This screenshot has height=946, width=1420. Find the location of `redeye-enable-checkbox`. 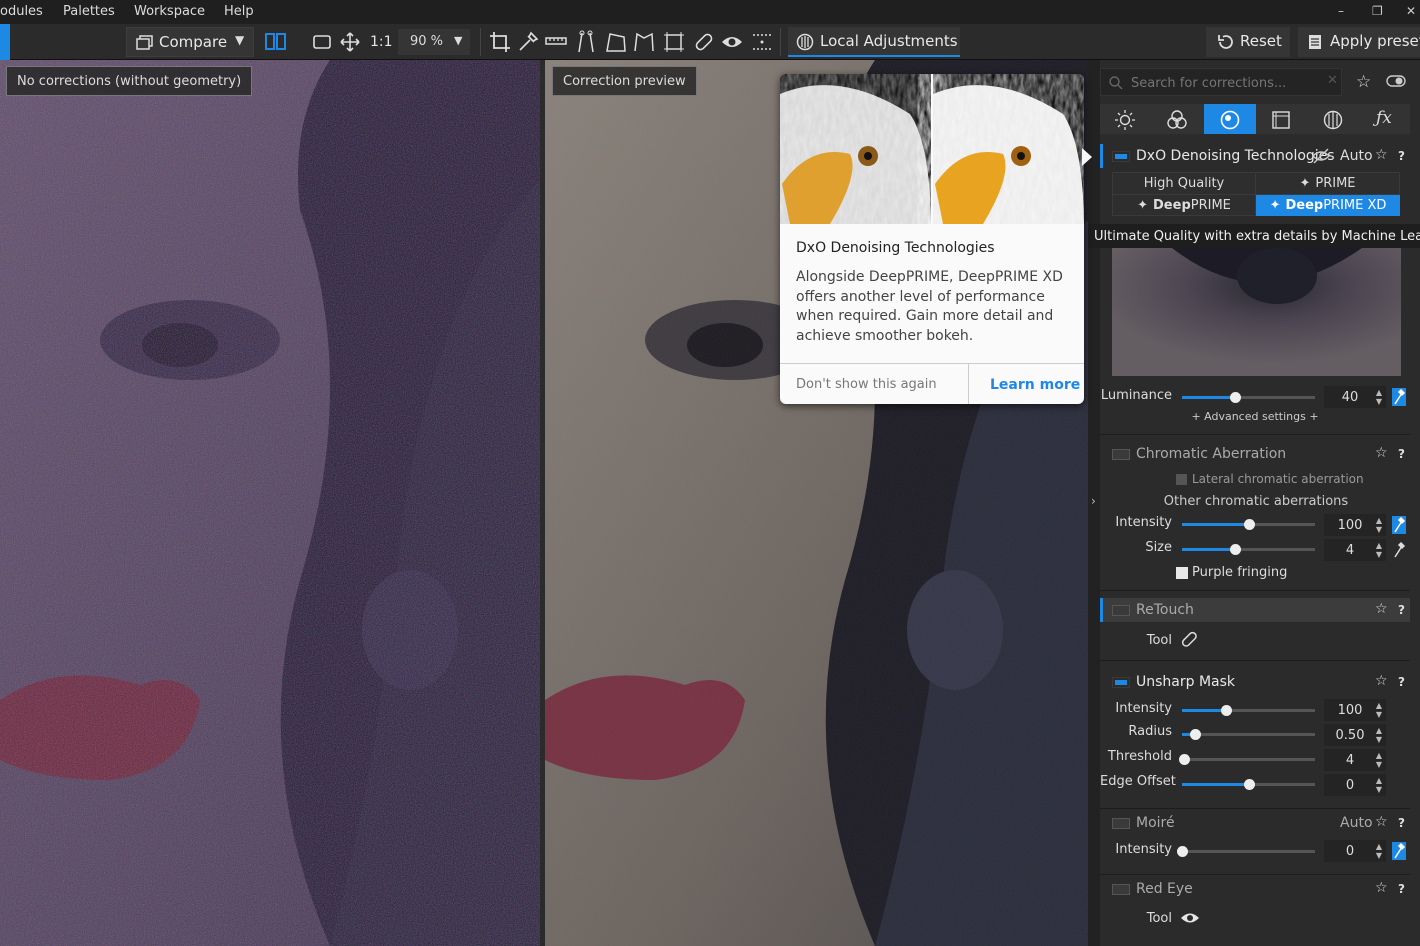

redeye-enable-checkbox is located at coordinates (1121, 889).